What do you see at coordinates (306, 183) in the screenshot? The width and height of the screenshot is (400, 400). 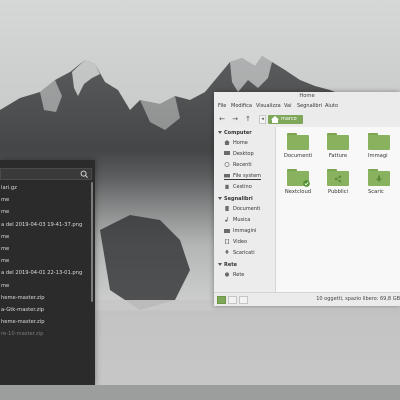 I see `check-emblem-icon` at bounding box center [306, 183].